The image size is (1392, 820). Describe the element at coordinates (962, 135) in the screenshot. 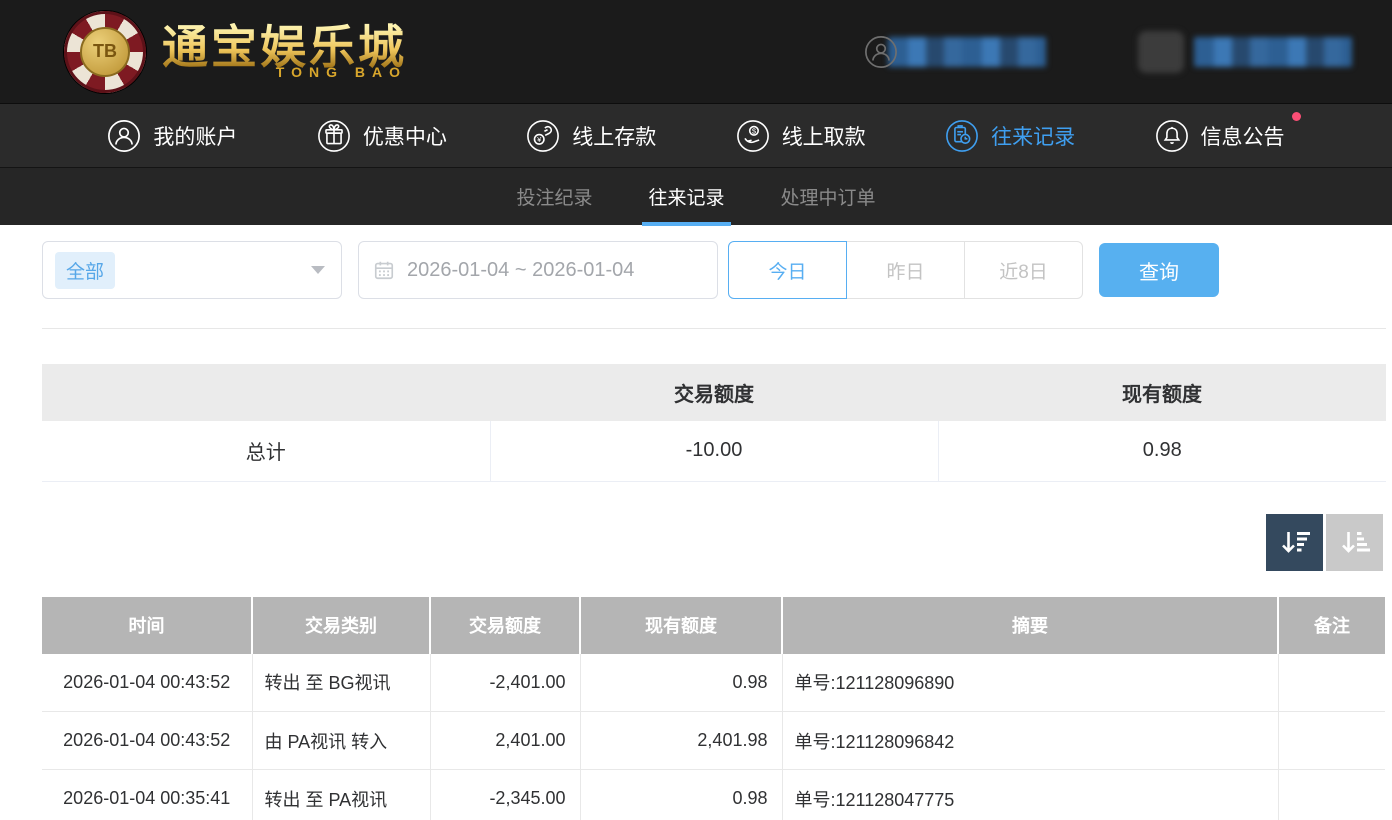

I see `transfer-records-icon` at that location.